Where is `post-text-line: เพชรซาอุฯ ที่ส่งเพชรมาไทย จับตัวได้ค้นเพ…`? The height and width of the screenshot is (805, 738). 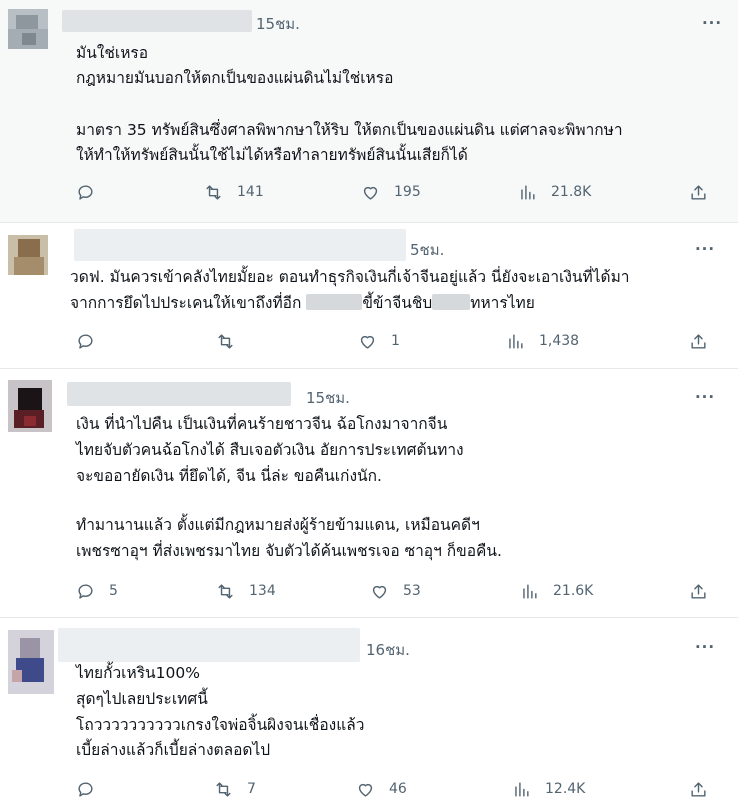 post-text-line: เพชรซาอุฯ ที่ส่งเพชรมาไทย จับตัวได้ค้นเพ… is located at coordinates (289, 551).